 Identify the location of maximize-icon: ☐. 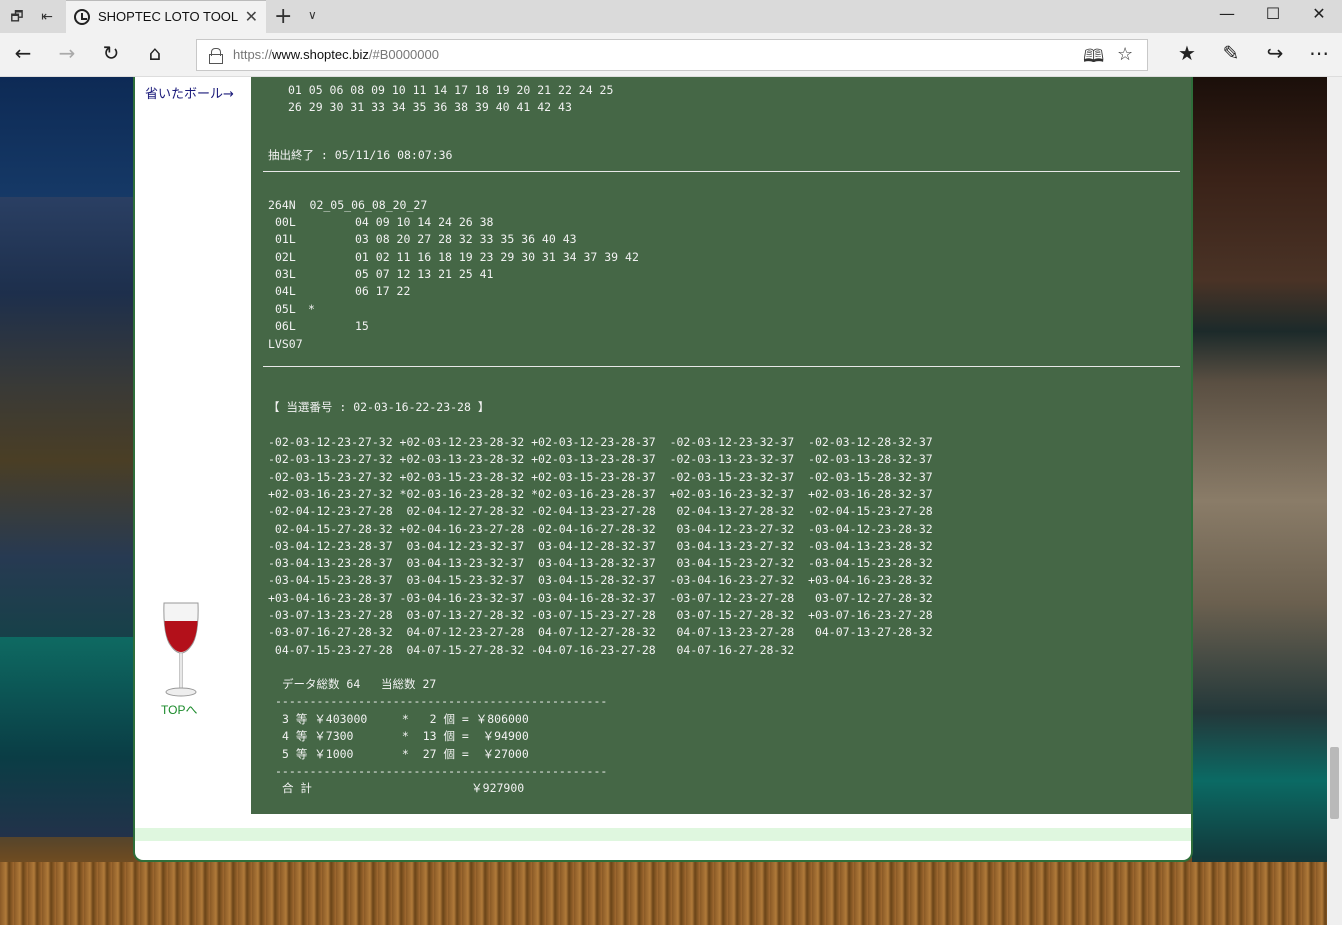
(1273, 13).